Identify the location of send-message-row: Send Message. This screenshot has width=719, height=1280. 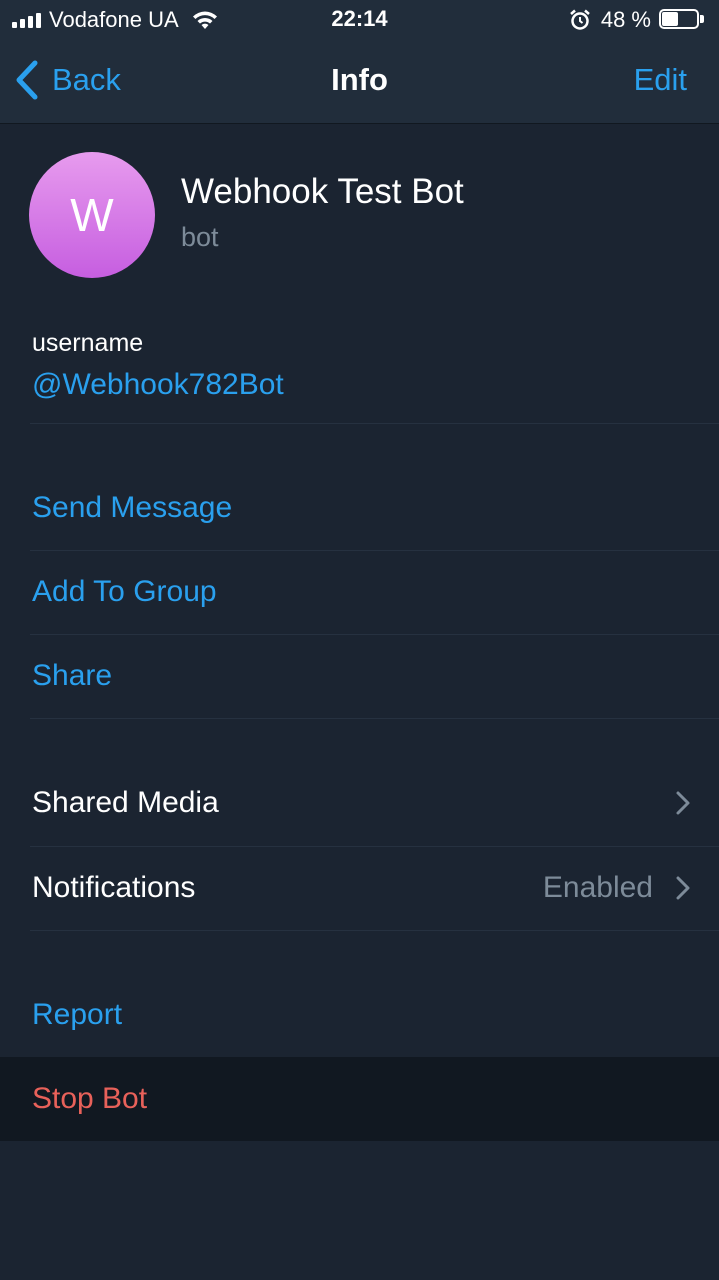
(359, 508).